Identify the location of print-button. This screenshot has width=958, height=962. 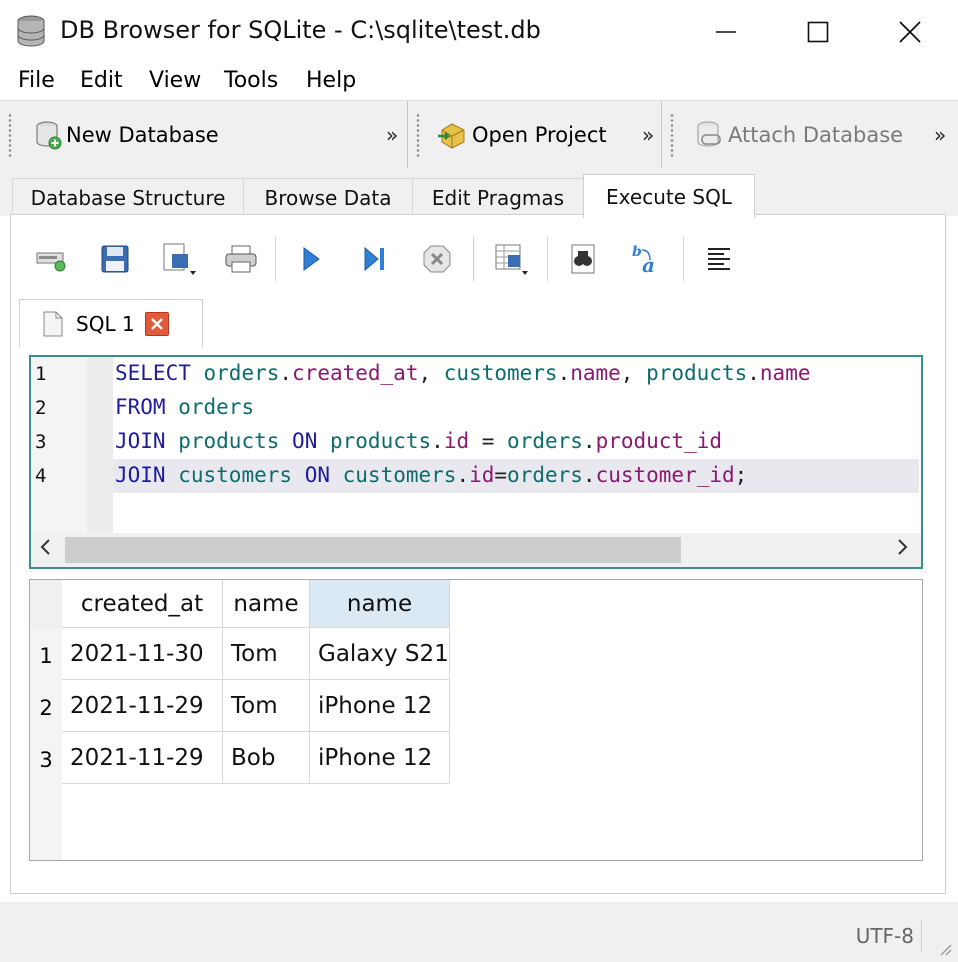
(241, 259).